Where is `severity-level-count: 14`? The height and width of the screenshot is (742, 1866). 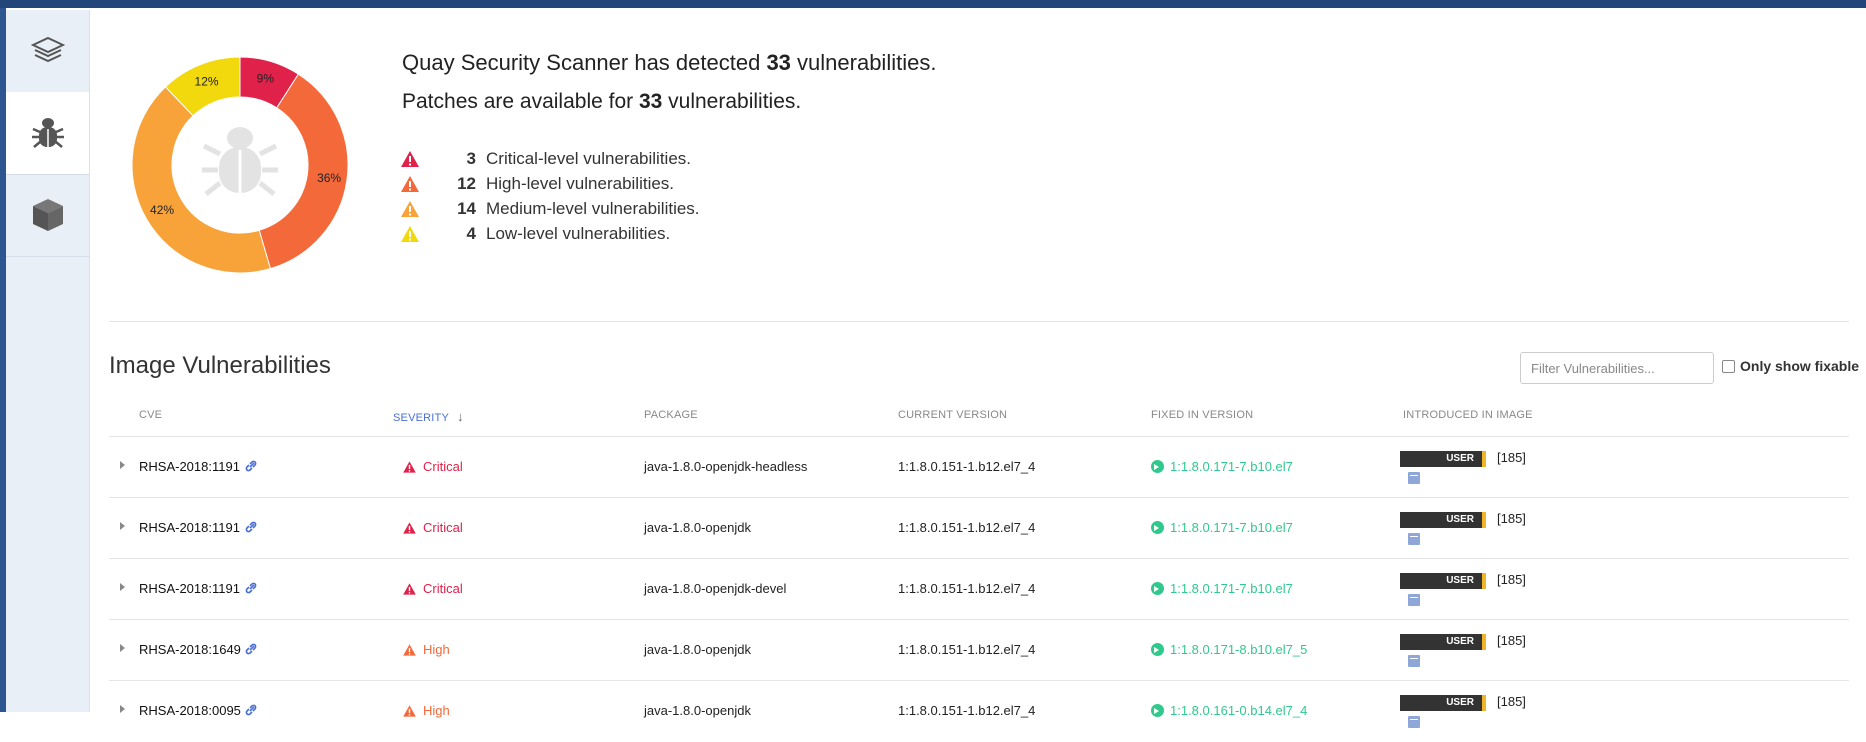
severity-level-count: 14 is located at coordinates (466, 208).